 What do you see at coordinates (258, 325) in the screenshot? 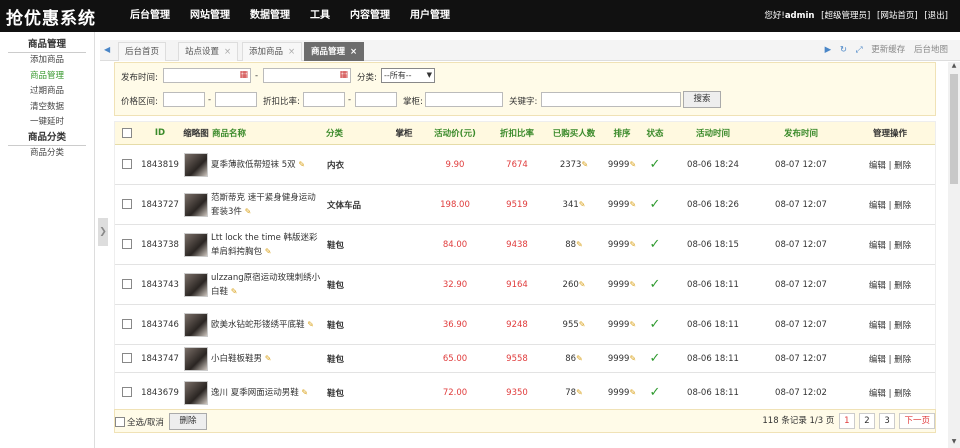
I see `row-product-name: 欧美水钻蛇形镂绣平底鞋` at bounding box center [258, 325].